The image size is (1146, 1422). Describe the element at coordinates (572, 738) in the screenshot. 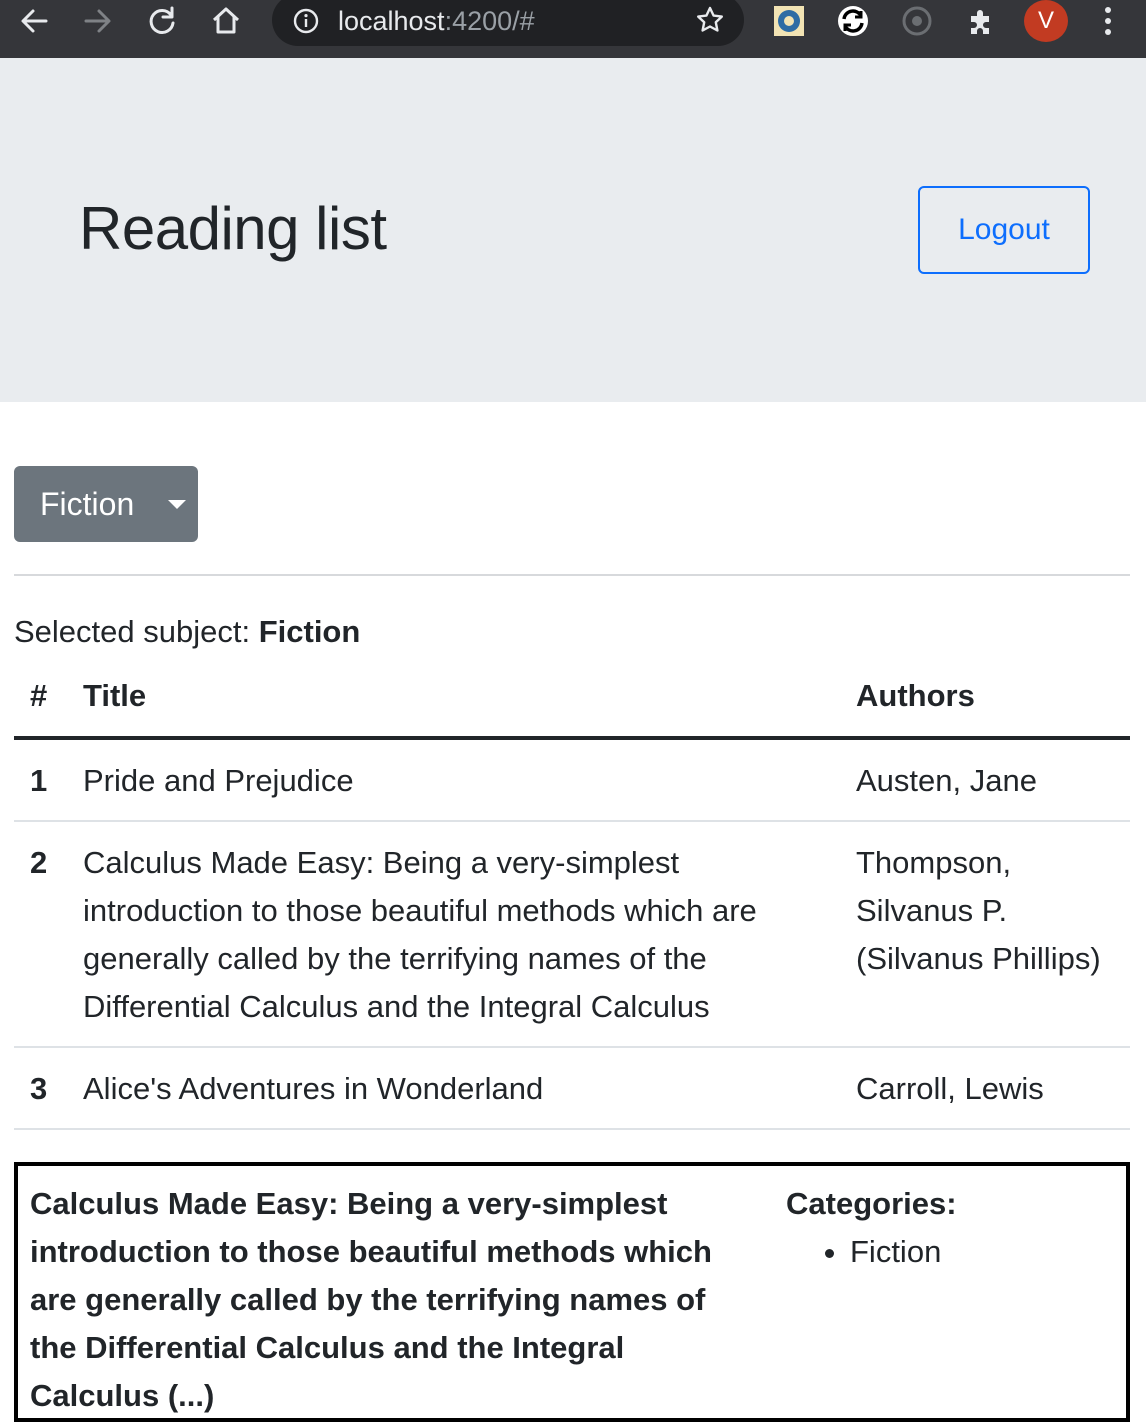

I see `table-header-rule` at that location.